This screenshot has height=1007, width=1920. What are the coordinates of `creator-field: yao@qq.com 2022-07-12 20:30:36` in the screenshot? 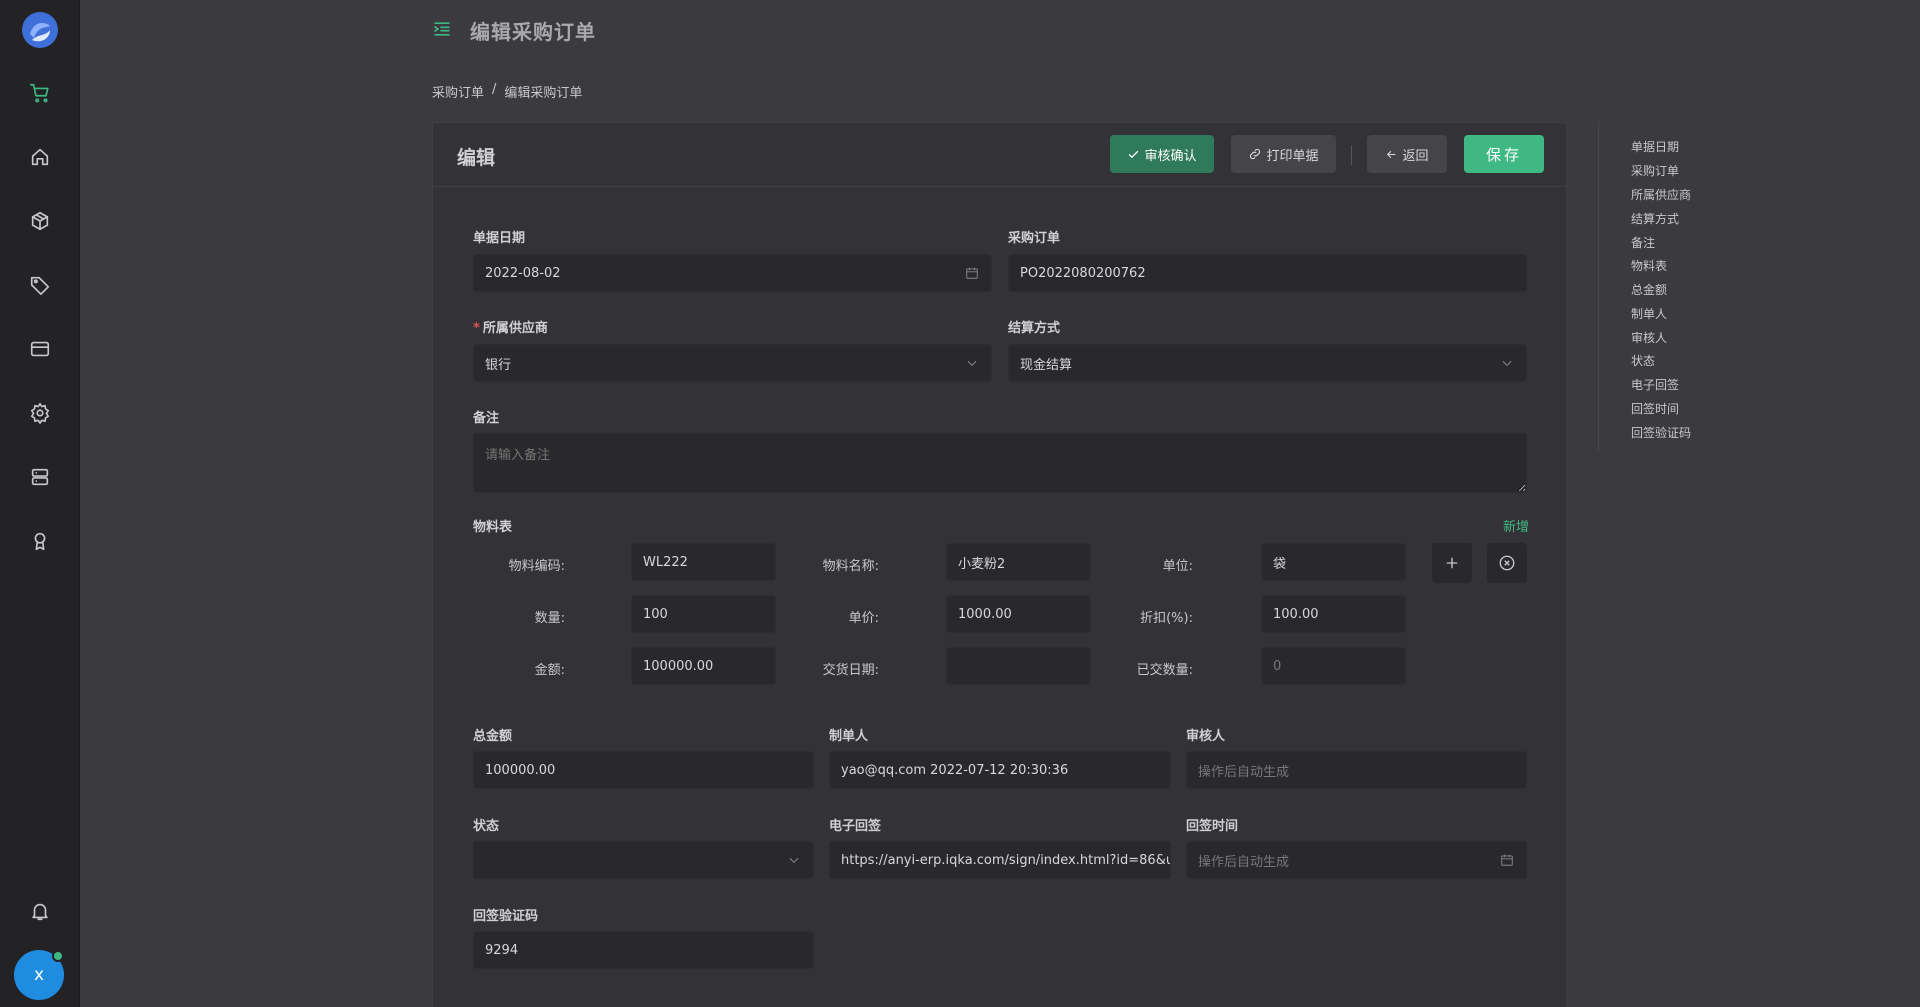 It's located at (1000, 770).